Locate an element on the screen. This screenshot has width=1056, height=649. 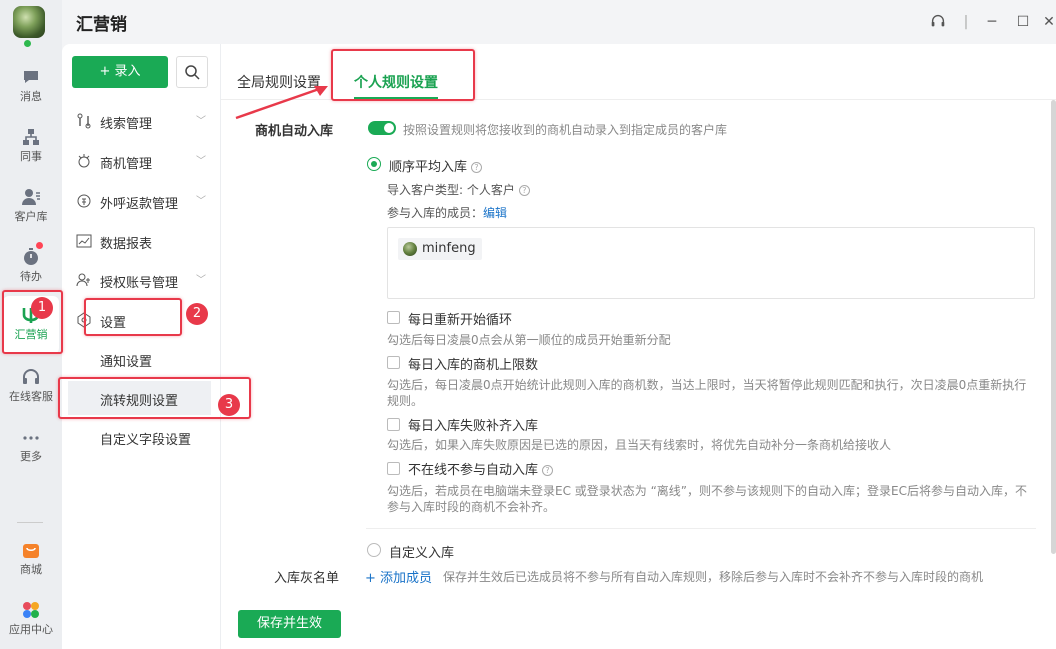
import-type-text: 导入客户类型: 个人客户? is located at coordinates (458, 189).